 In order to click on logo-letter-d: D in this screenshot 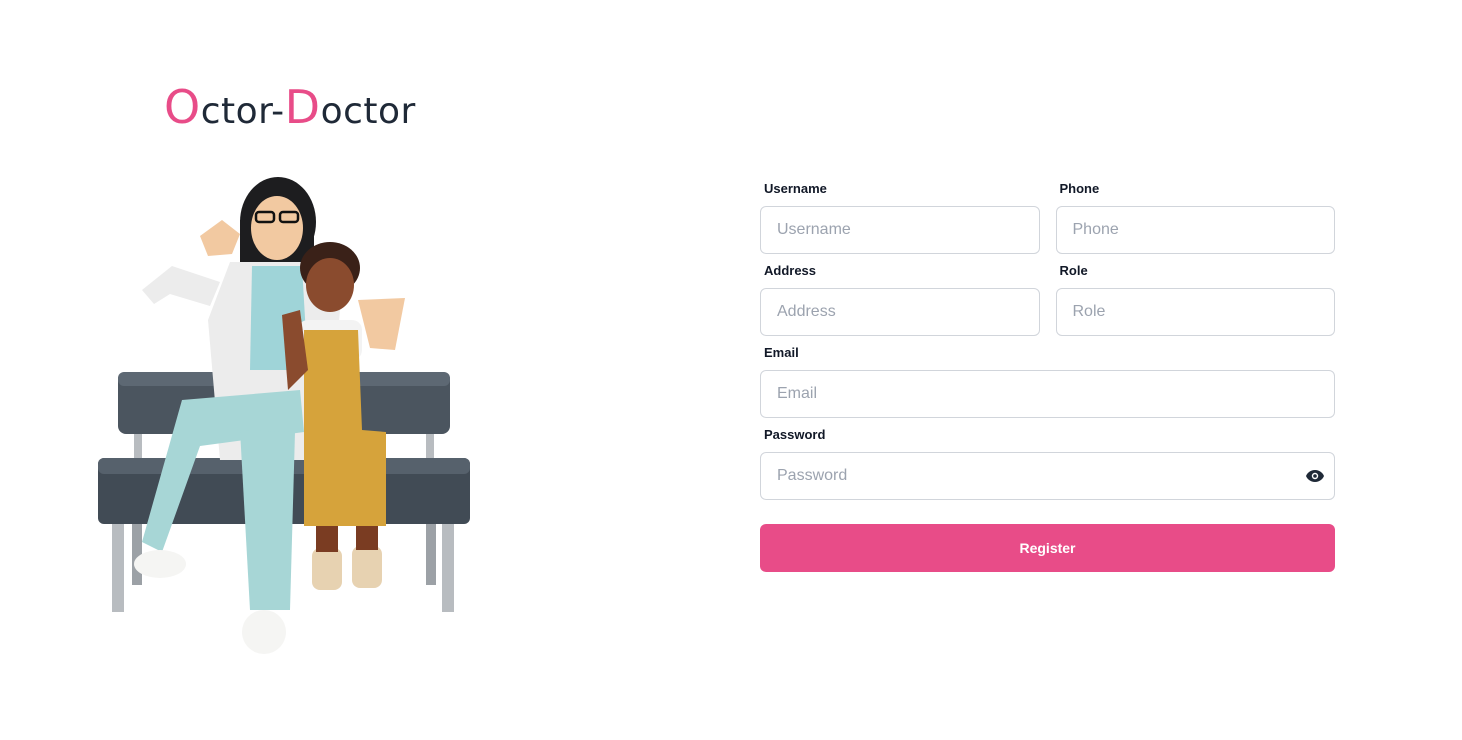, I will do `click(302, 107)`.